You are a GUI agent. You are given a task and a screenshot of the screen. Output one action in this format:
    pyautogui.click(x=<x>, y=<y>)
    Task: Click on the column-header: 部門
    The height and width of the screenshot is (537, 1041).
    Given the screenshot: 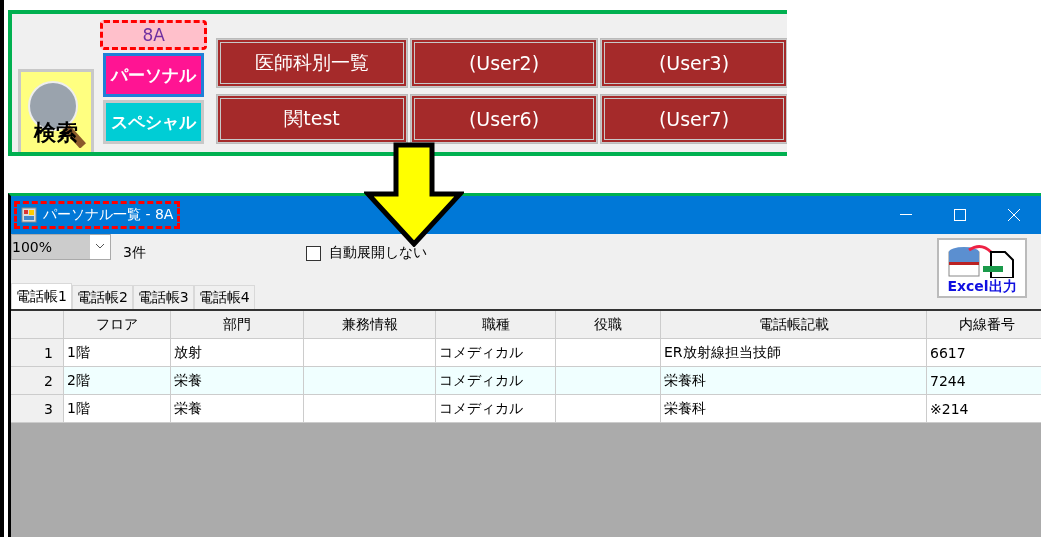 What is the action you would take?
    pyautogui.click(x=237, y=325)
    